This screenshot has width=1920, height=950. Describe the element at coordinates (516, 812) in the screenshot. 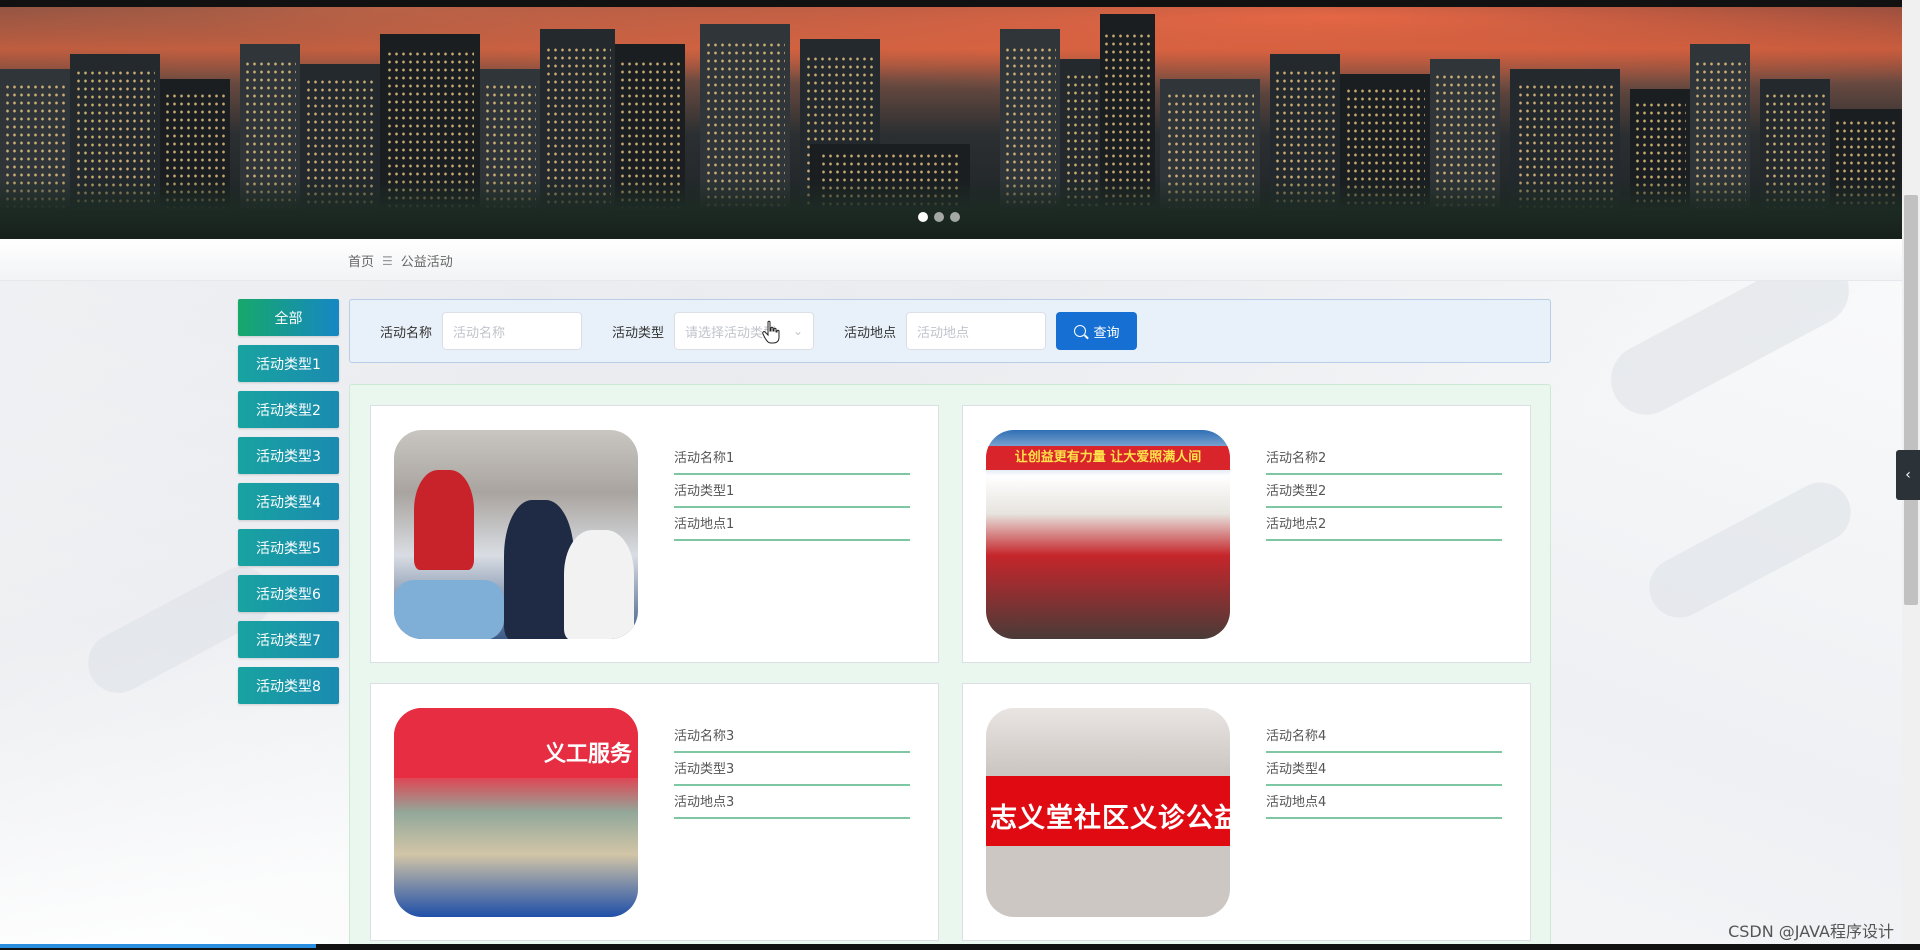

I see `activity-image: 义工服务` at that location.